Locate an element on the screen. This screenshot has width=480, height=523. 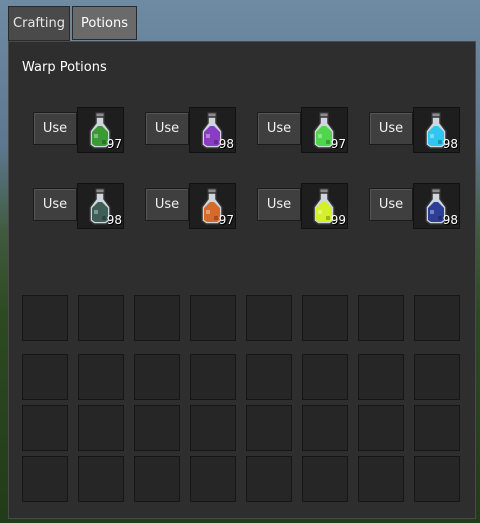
item-count: 99 is located at coordinates (338, 220).